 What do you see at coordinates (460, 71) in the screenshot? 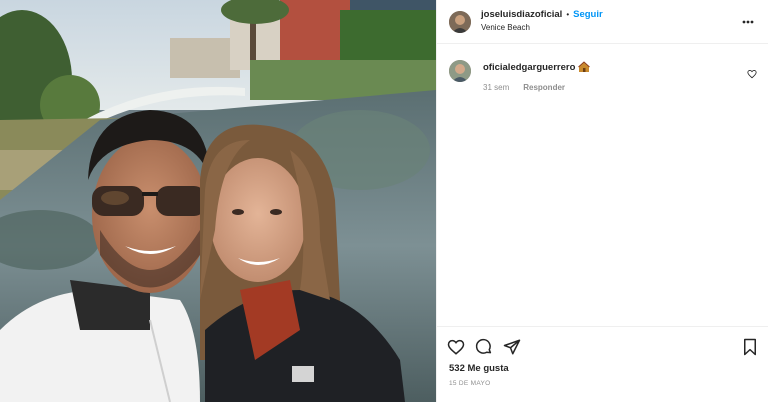
I see `commenter-avatar` at bounding box center [460, 71].